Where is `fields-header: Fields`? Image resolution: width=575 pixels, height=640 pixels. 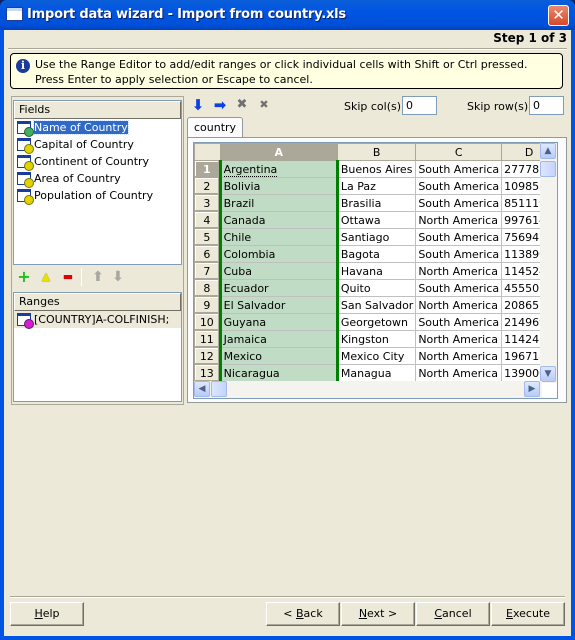
fields-header: Fields is located at coordinates (97, 110).